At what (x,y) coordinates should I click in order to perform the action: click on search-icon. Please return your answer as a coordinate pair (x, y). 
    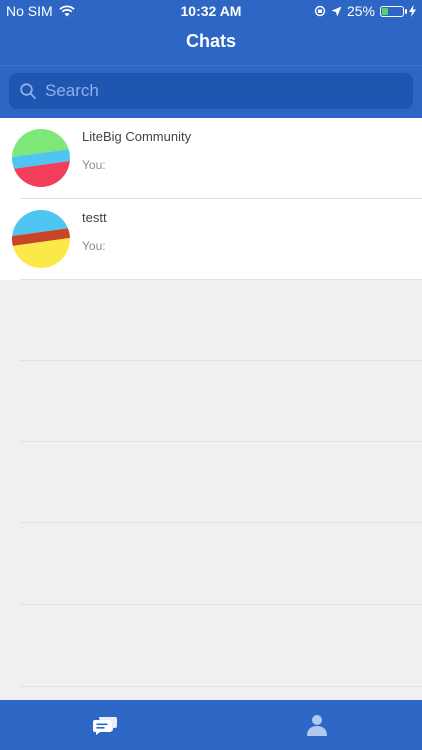
    Looking at the image, I should click on (28, 91).